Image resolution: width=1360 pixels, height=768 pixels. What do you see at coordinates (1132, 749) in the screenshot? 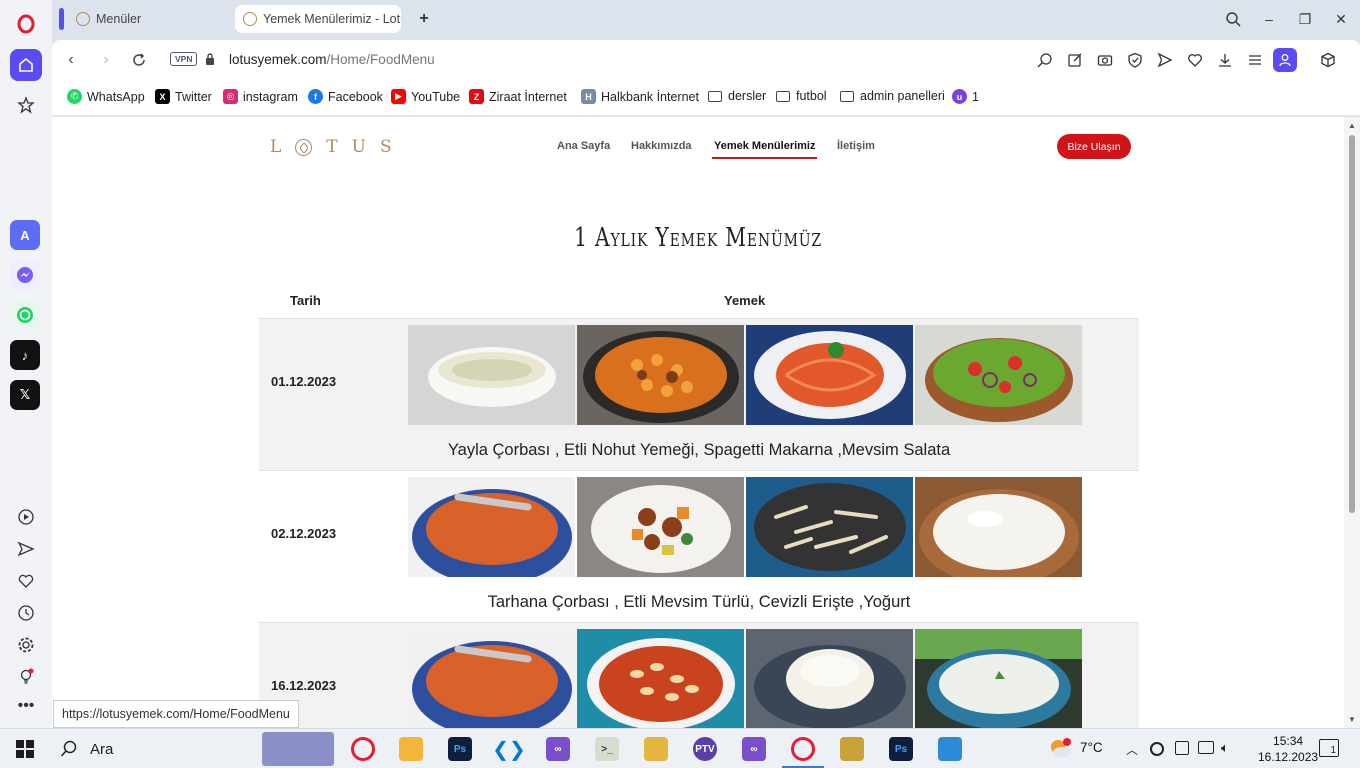
I see `tray-chevron-icon: ︿` at bounding box center [1132, 749].